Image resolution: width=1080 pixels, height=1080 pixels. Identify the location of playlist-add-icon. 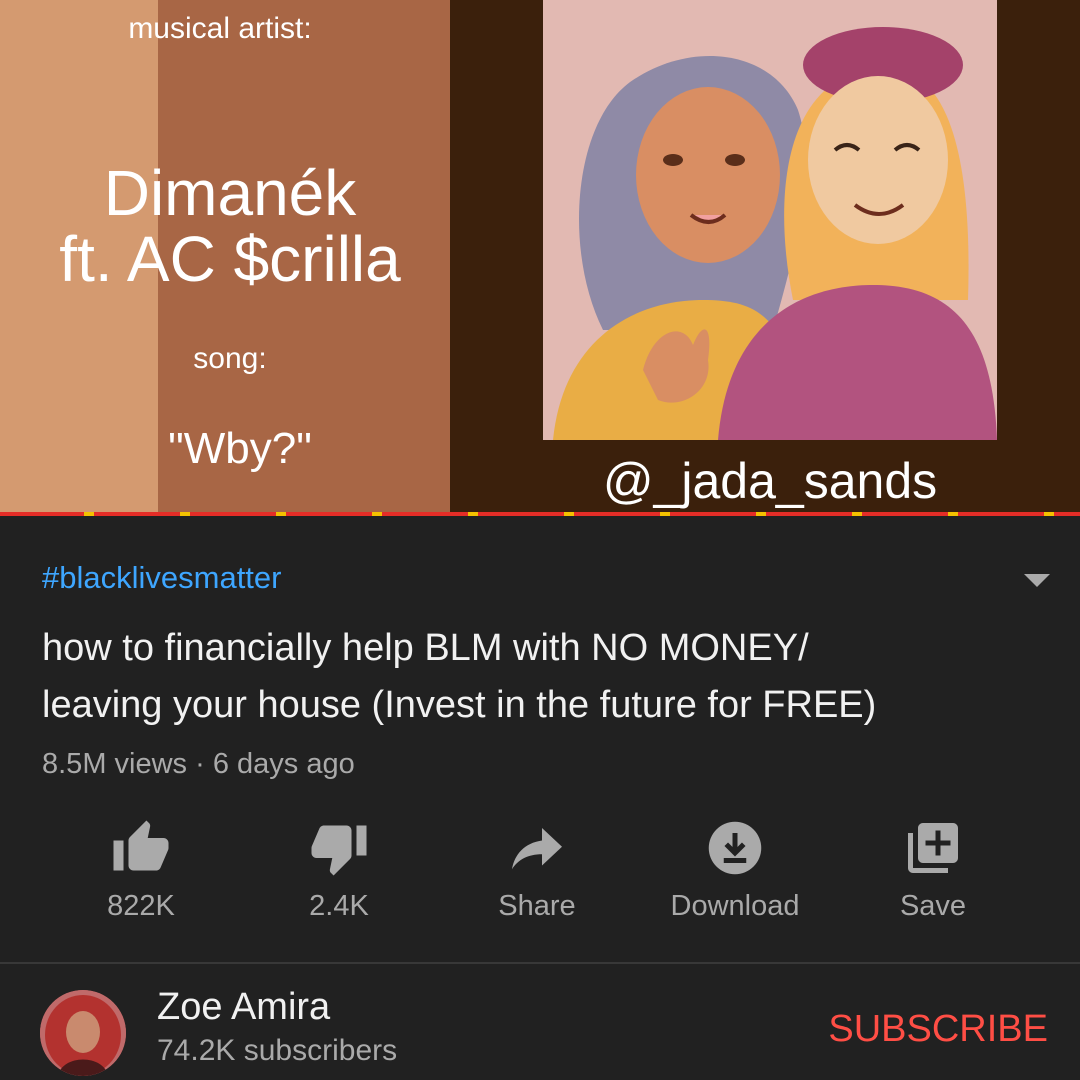
(933, 848).